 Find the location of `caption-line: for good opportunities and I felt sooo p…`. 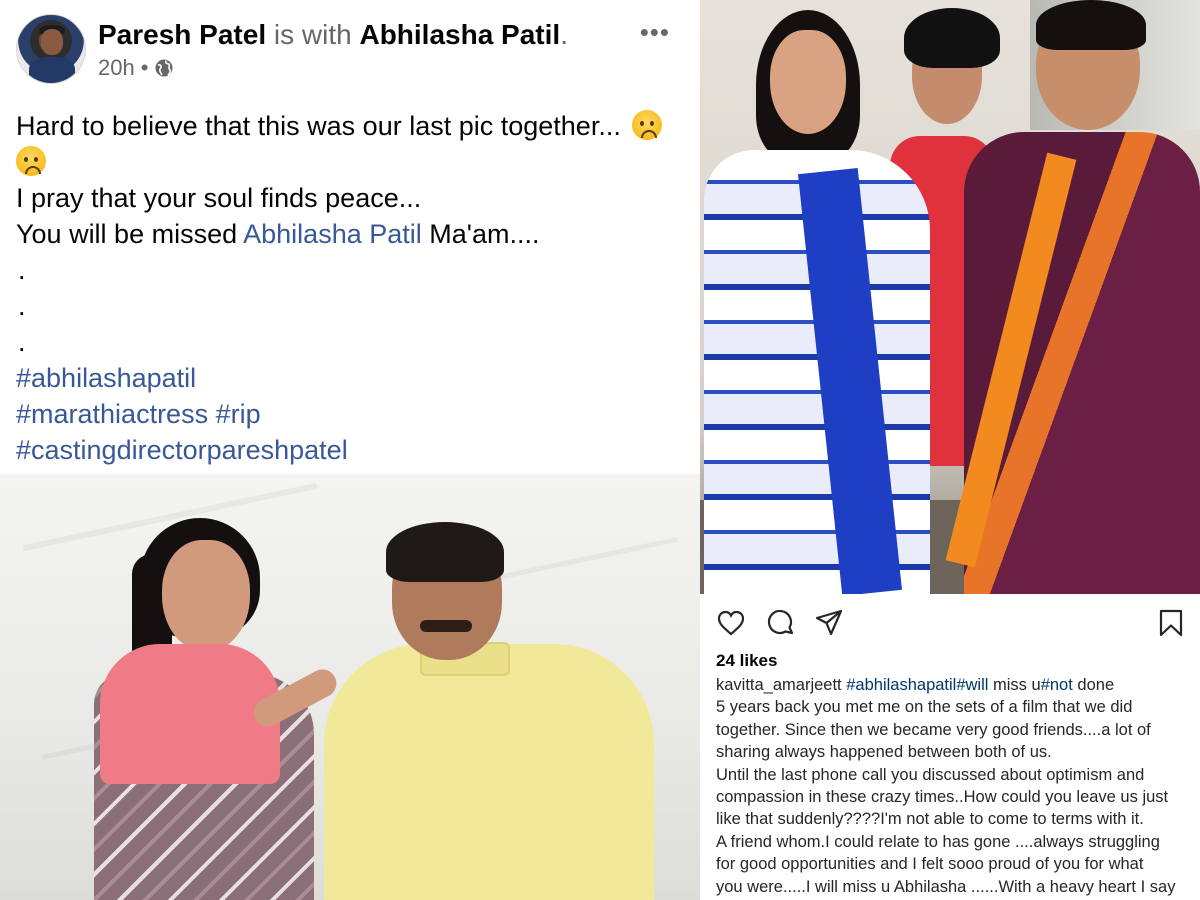

caption-line: for good opportunities and I felt sooo p… is located at coordinates (930, 864).